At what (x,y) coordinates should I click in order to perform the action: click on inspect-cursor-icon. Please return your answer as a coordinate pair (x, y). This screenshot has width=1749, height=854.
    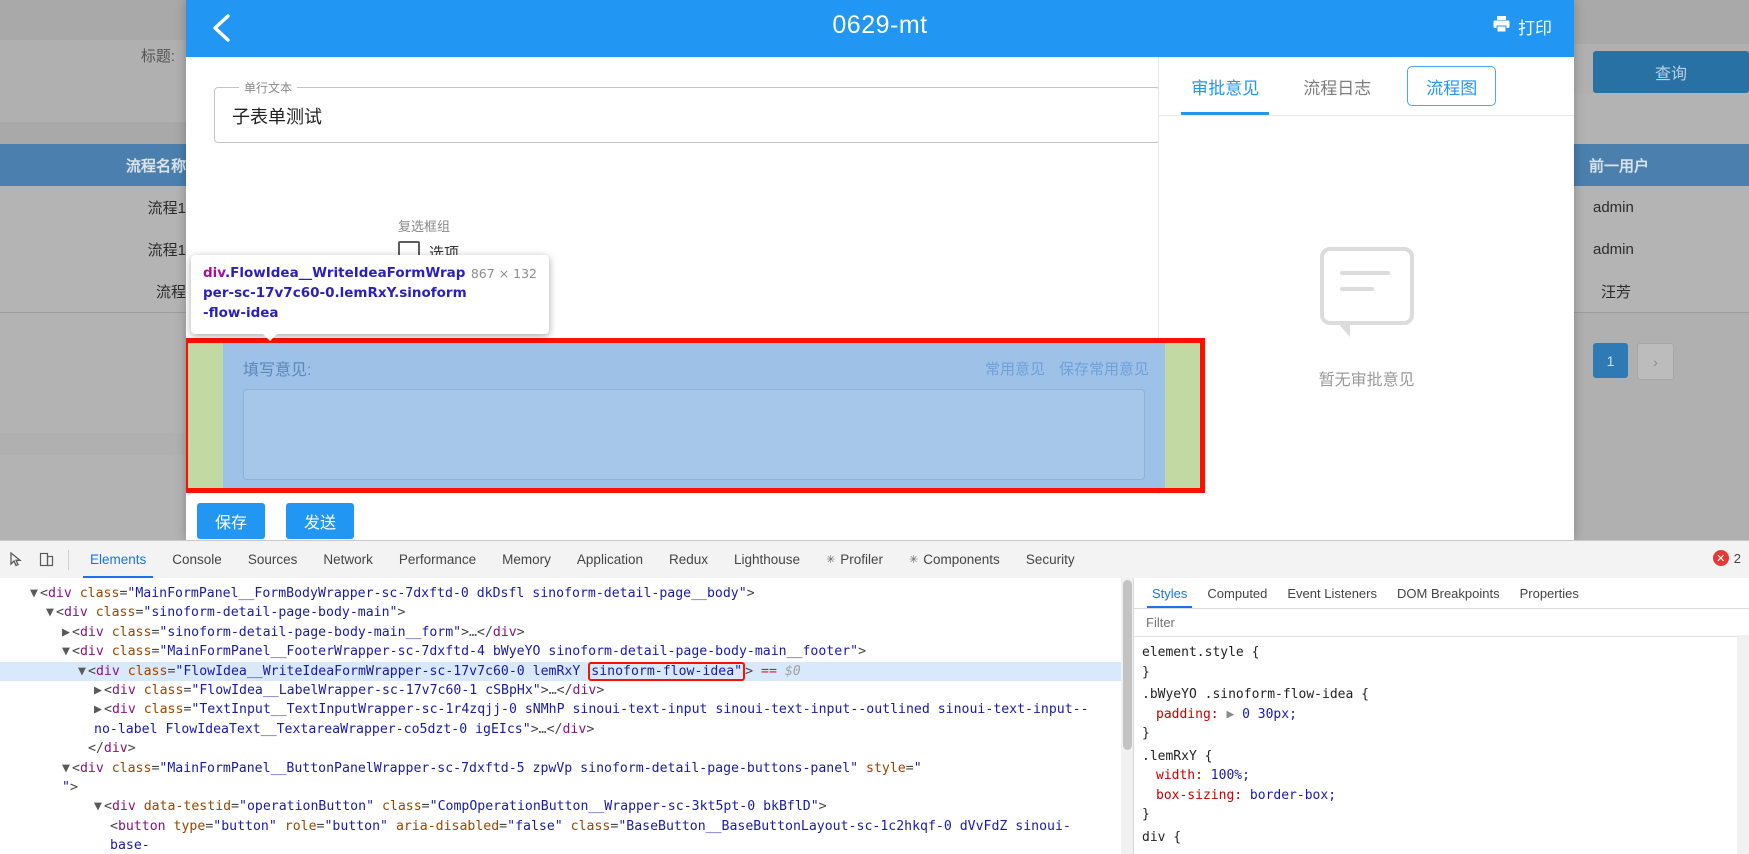
    Looking at the image, I should click on (16, 560).